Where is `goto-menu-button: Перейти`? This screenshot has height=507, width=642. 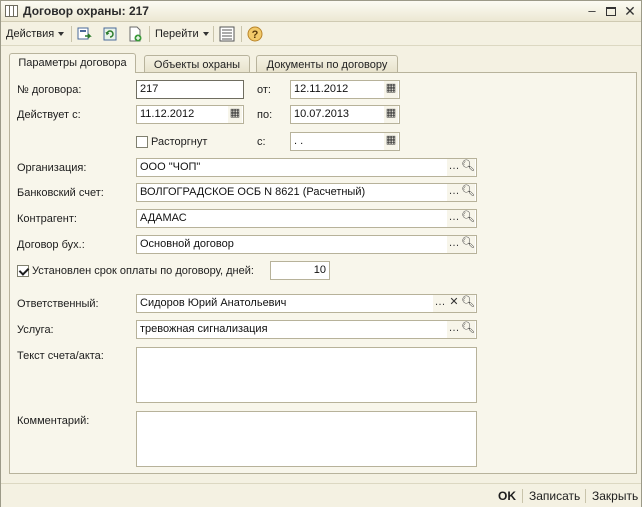 goto-menu-button: Перейти is located at coordinates (182, 34).